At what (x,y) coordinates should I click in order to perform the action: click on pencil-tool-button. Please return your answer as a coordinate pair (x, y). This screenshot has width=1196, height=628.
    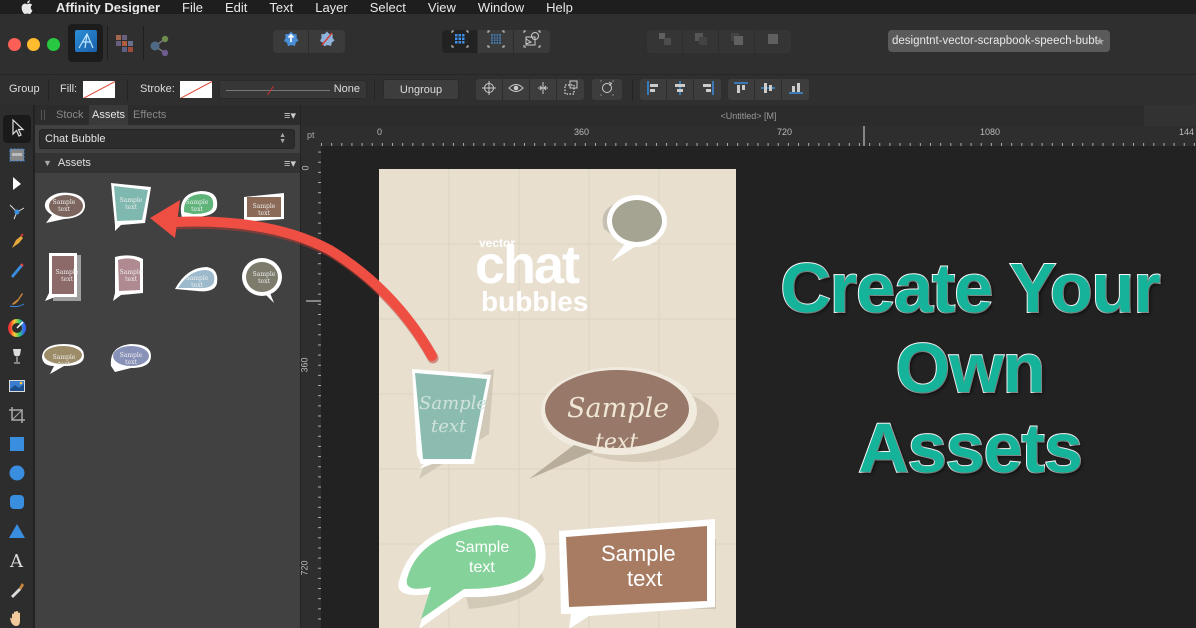
    Looking at the image, I should click on (17, 272).